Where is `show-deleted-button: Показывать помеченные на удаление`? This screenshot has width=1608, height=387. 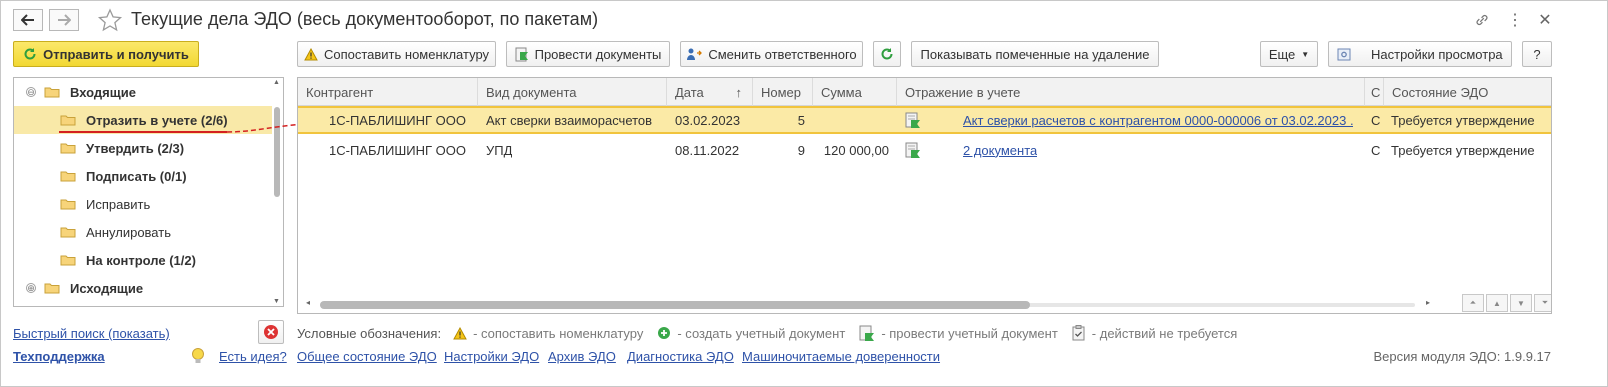 show-deleted-button: Показывать помеченные на удаление is located at coordinates (1035, 54).